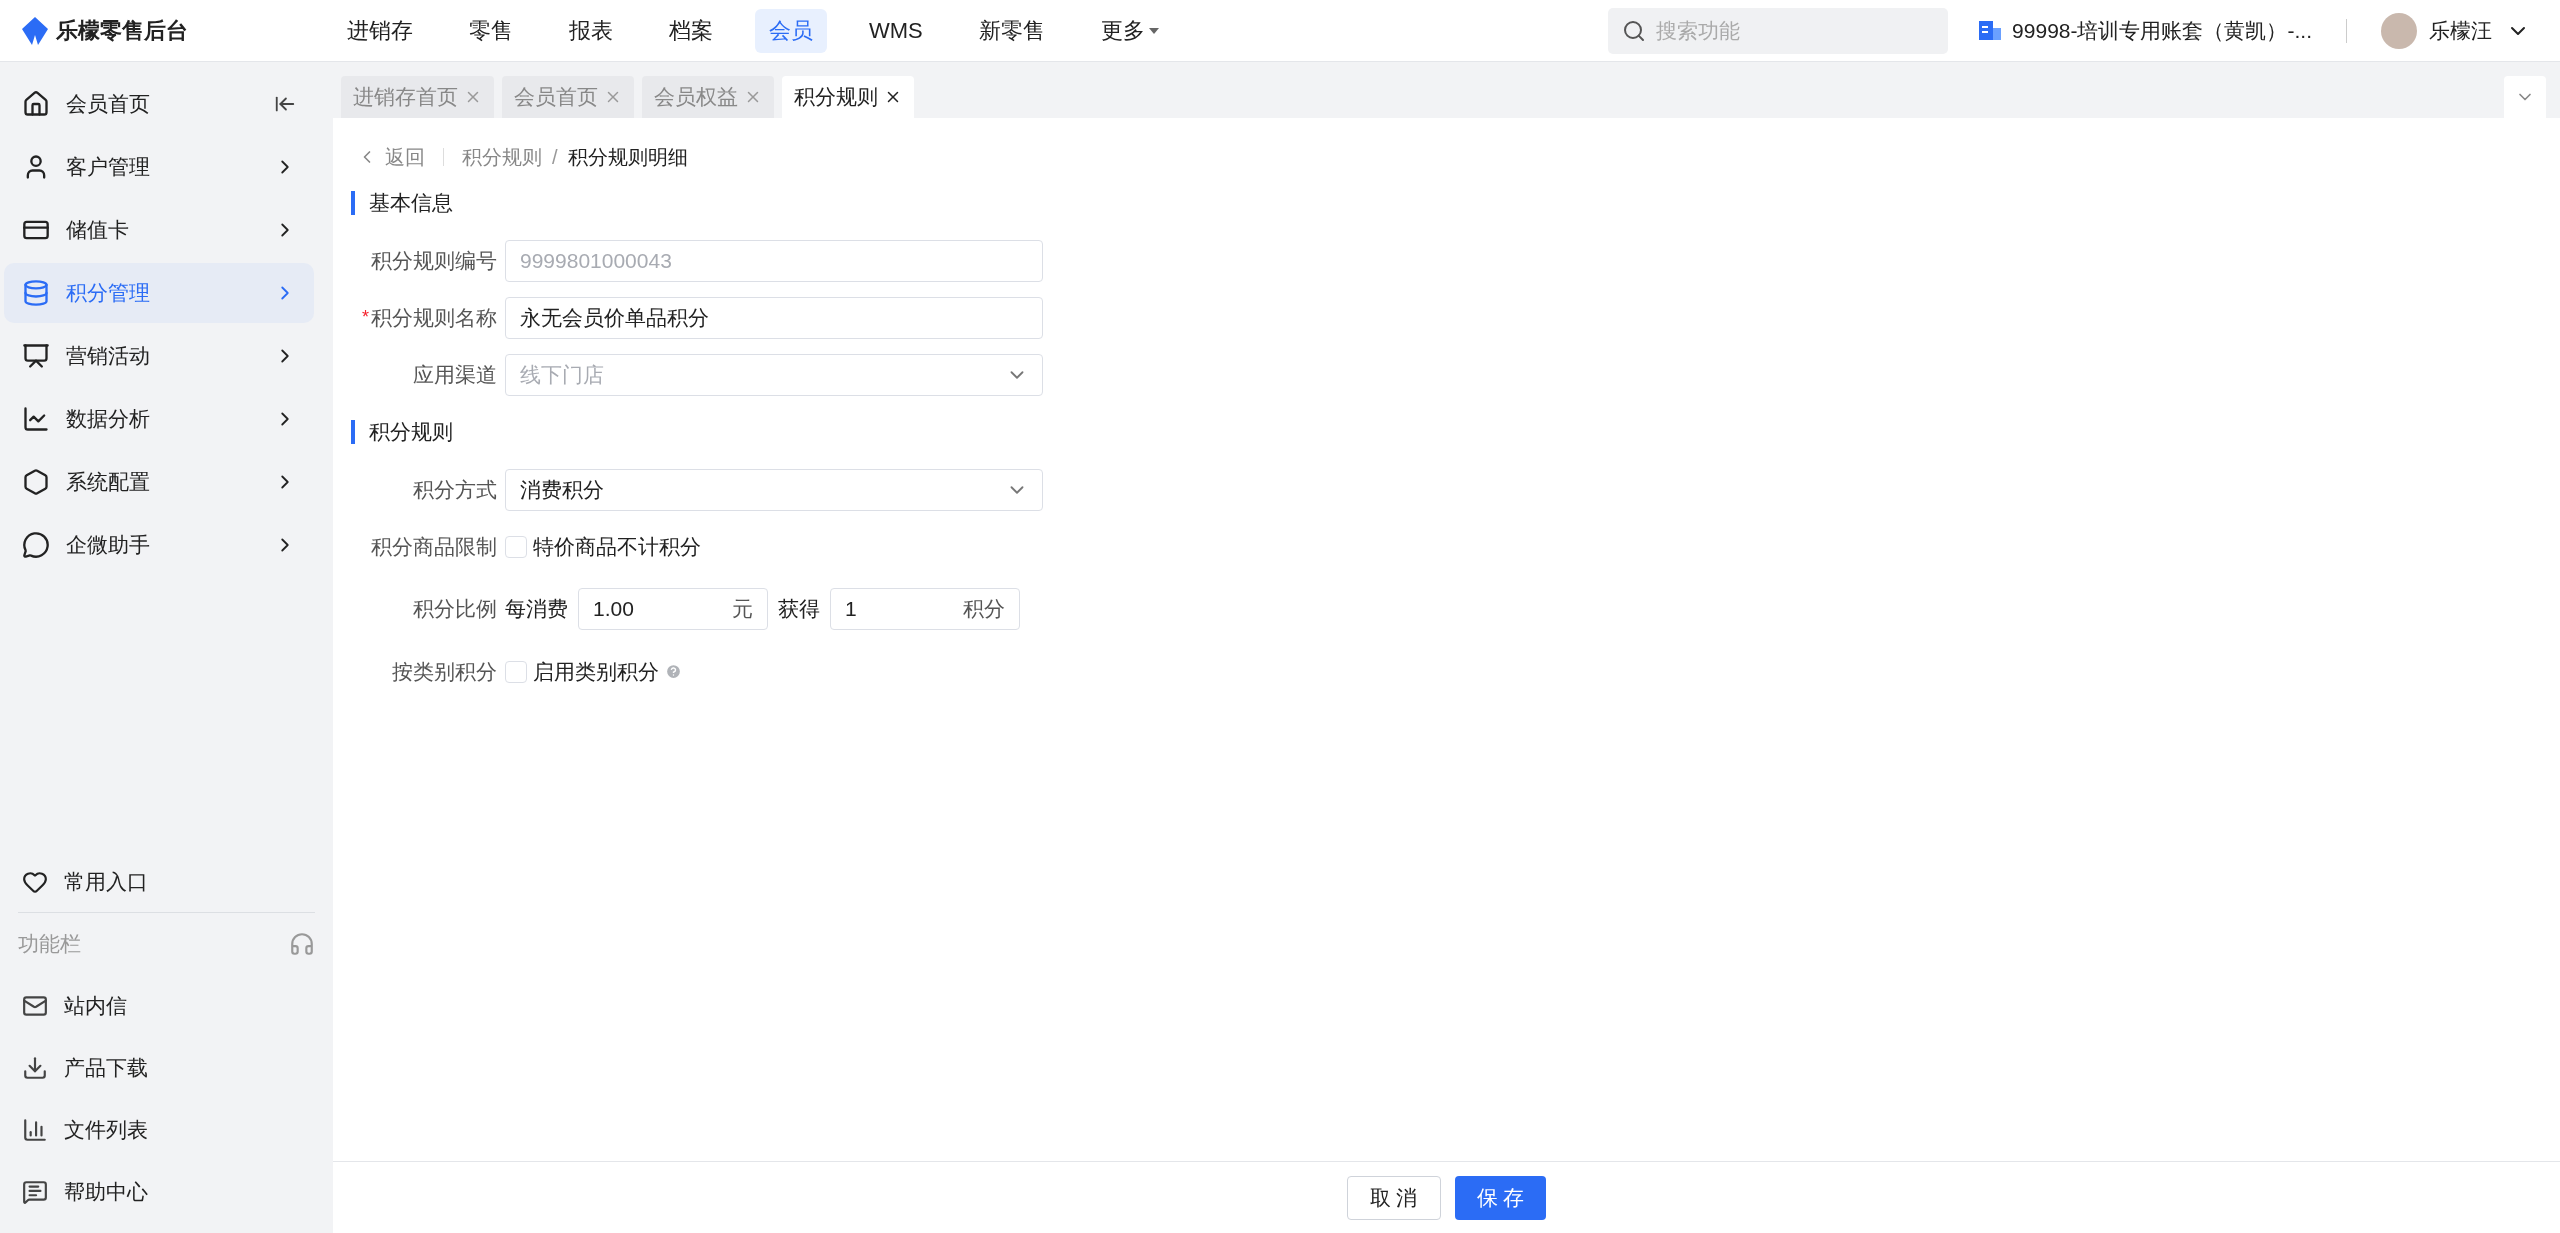  I want to click on required-asterisk: *, so click(365, 317).